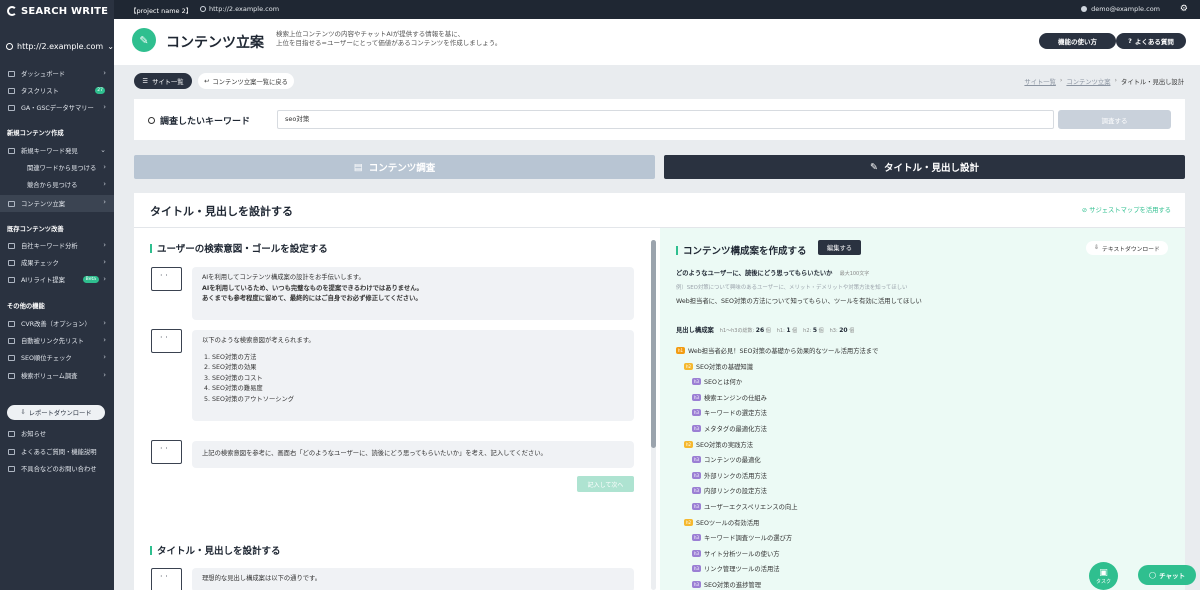  I want to click on task-fab-button: ▣ タスク, so click(1103, 576).